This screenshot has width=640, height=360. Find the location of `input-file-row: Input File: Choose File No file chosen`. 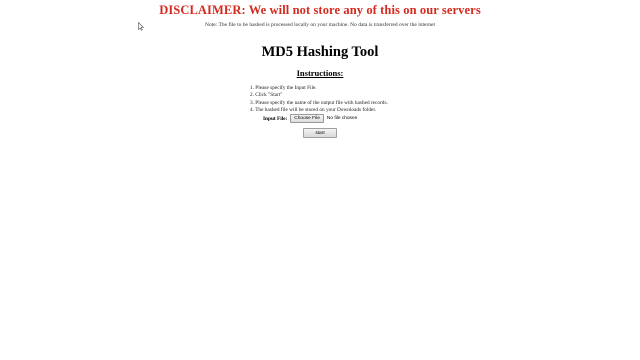

input-file-row: Input File: Choose File No file chosen is located at coordinates (310, 118).